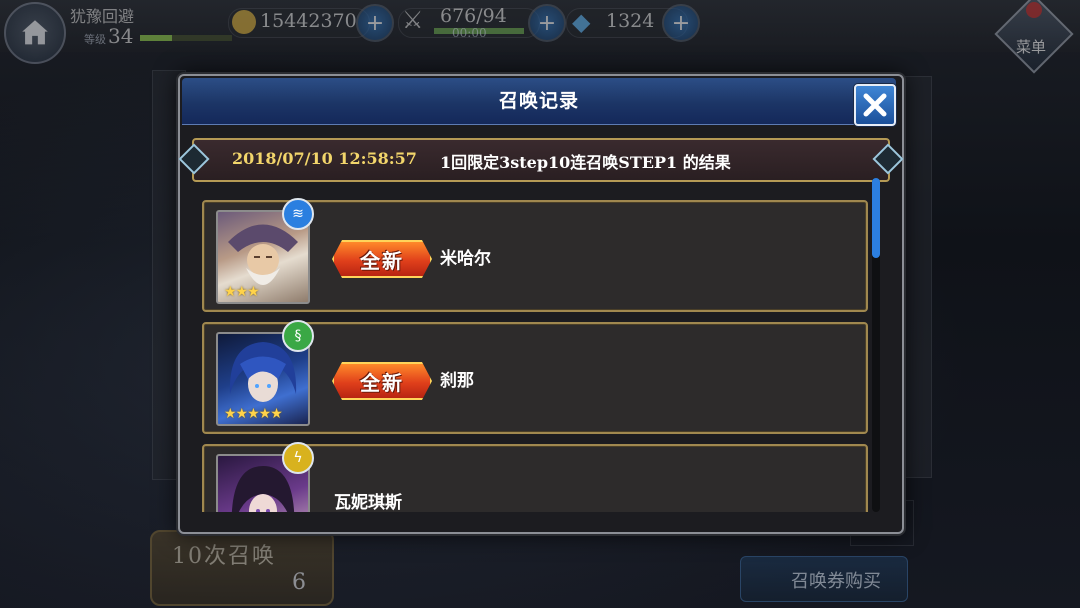 This screenshot has height=608, width=1080. Describe the element at coordinates (465, 259) in the screenshot. I see `character-name: 米哈尔` at that location.